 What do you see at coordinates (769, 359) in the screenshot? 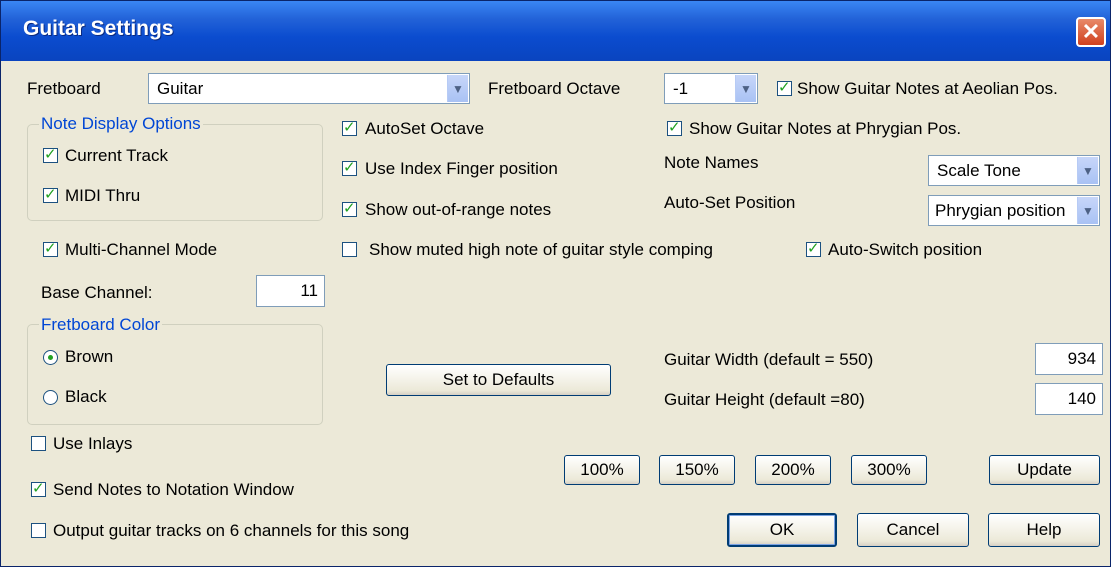
I see `guitar-width-label: Guitar Width (default = 550)` at bounding box center [769, 359].